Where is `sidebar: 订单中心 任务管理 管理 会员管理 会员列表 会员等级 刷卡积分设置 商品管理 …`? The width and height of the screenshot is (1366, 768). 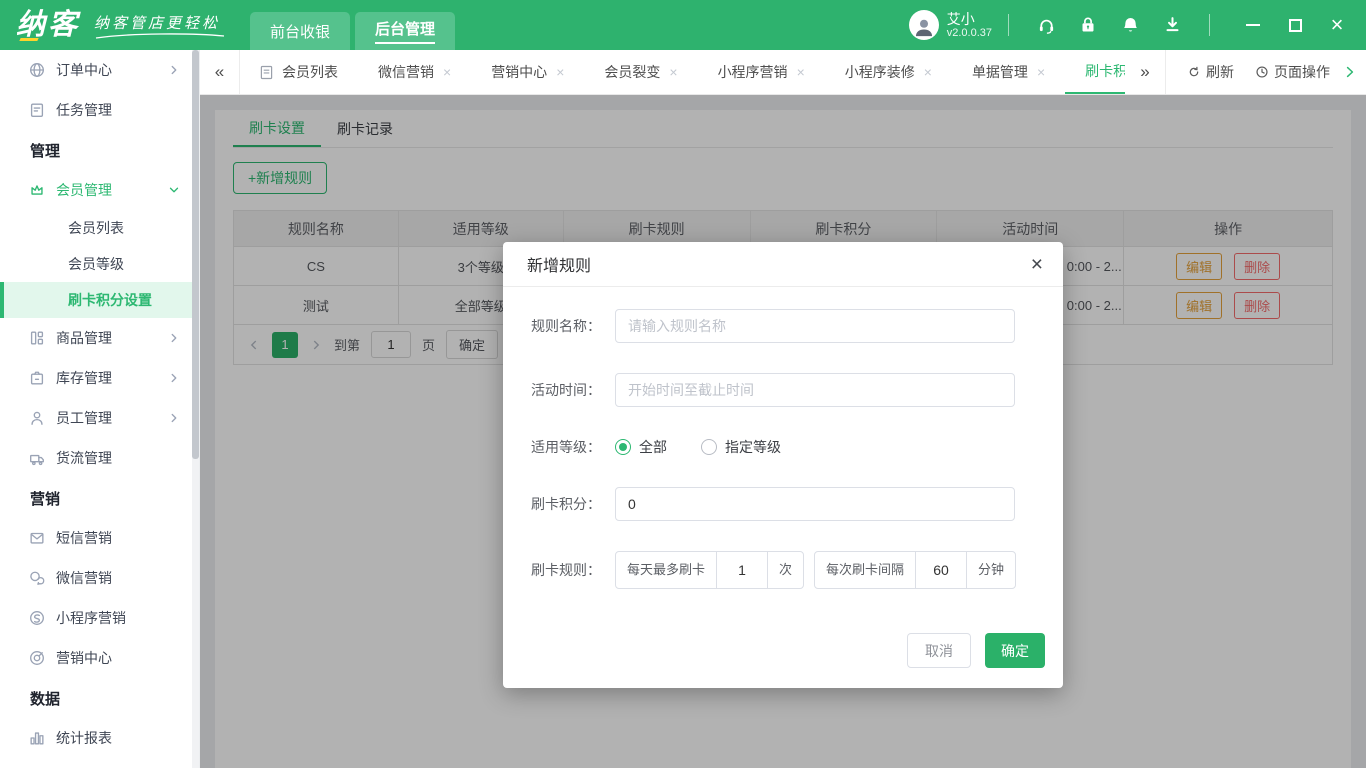
sidebar: 订单中心 任务管理 管理 会员管理 会员列表 会员等级 刷卡积分设置 商品管理 … is located at coordinates (100, 409).